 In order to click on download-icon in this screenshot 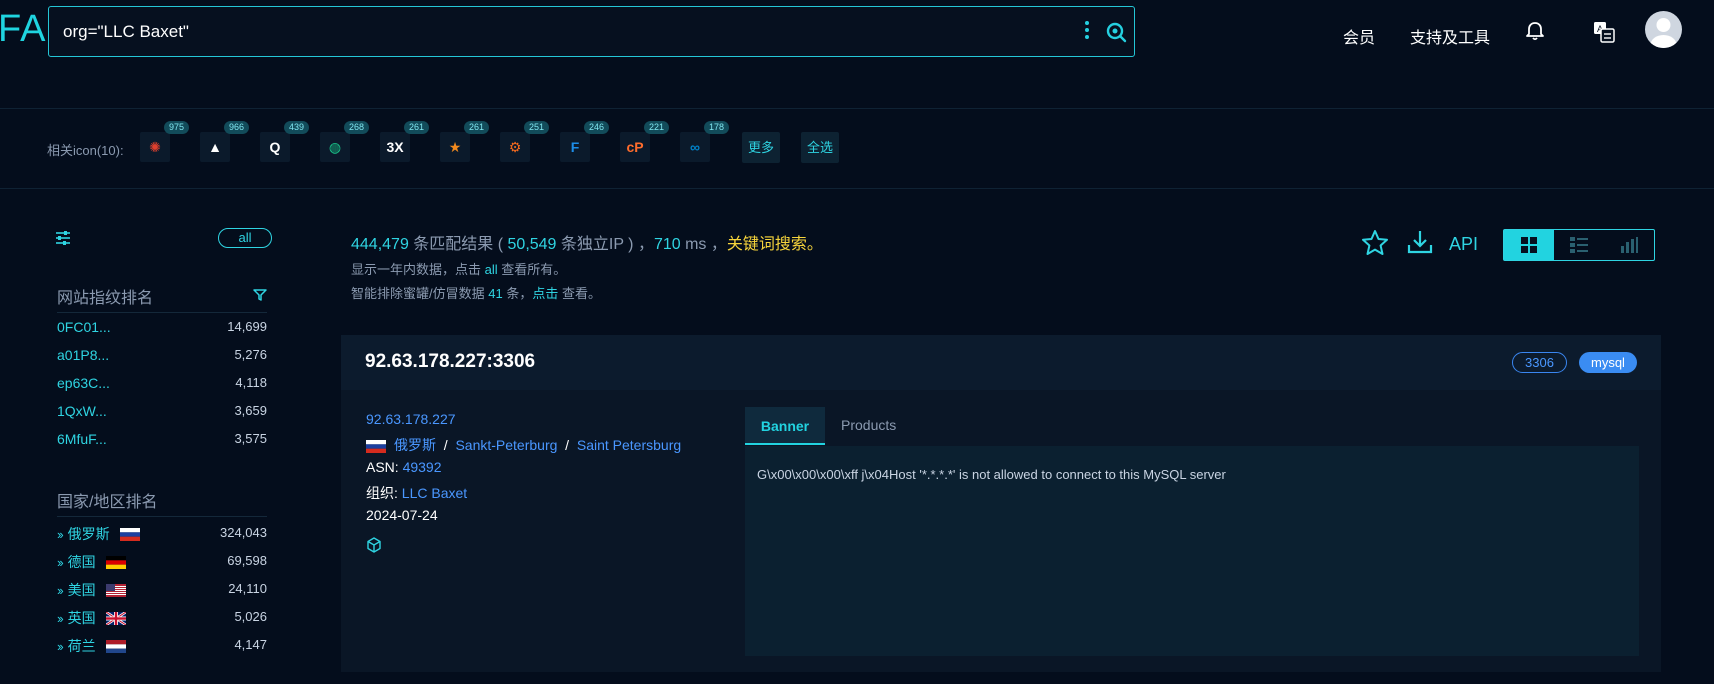, I will do `click(1420, 242)`.